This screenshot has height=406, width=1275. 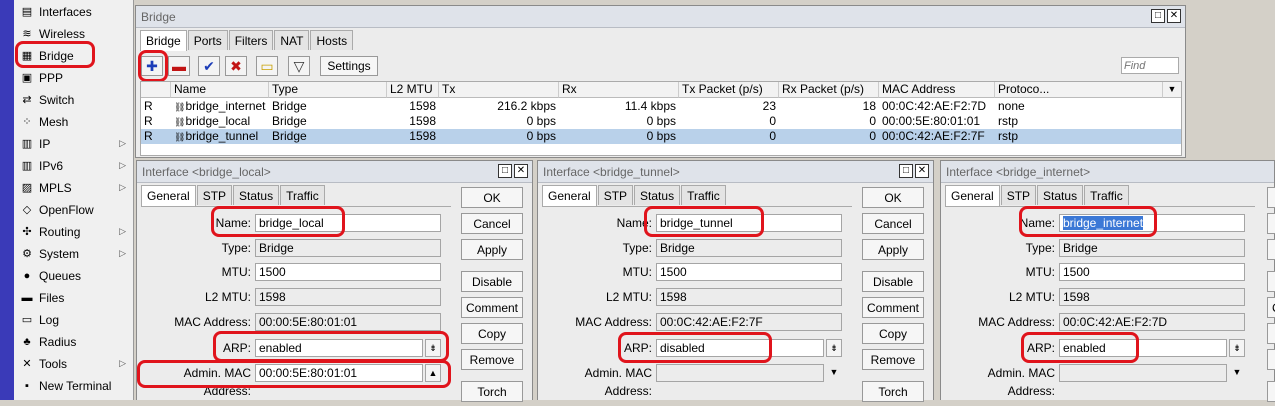 I want to click on column-header, so click(x=156, y=90).